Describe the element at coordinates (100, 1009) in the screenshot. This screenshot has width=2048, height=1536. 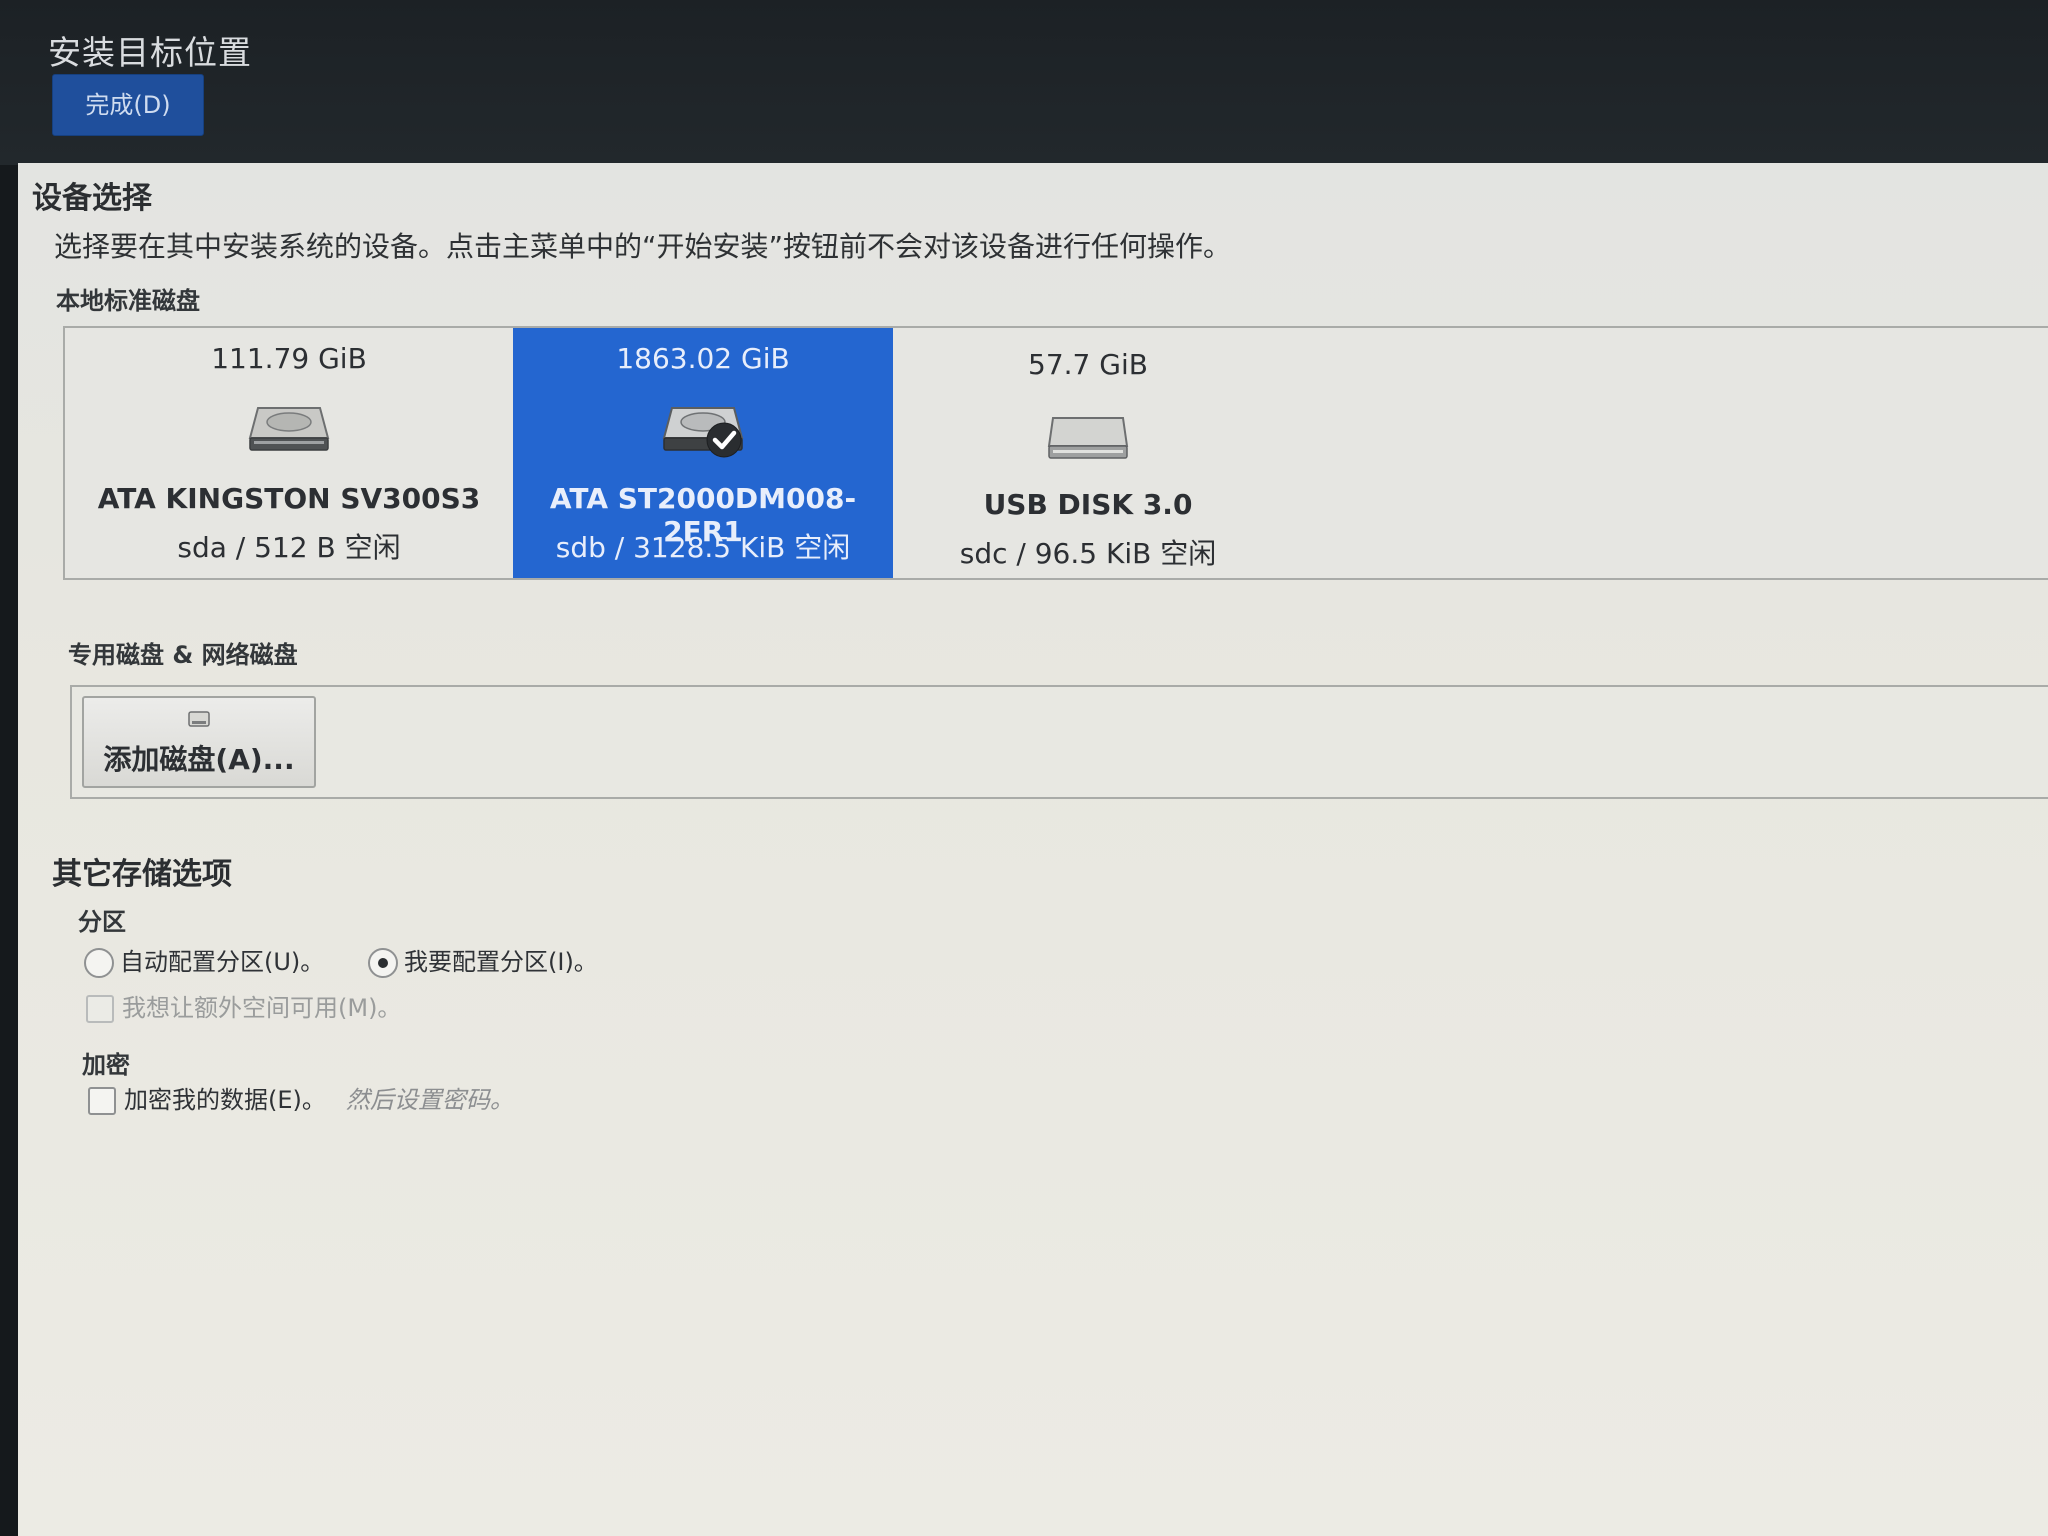
I see `extra-space-checkbox` at that location.